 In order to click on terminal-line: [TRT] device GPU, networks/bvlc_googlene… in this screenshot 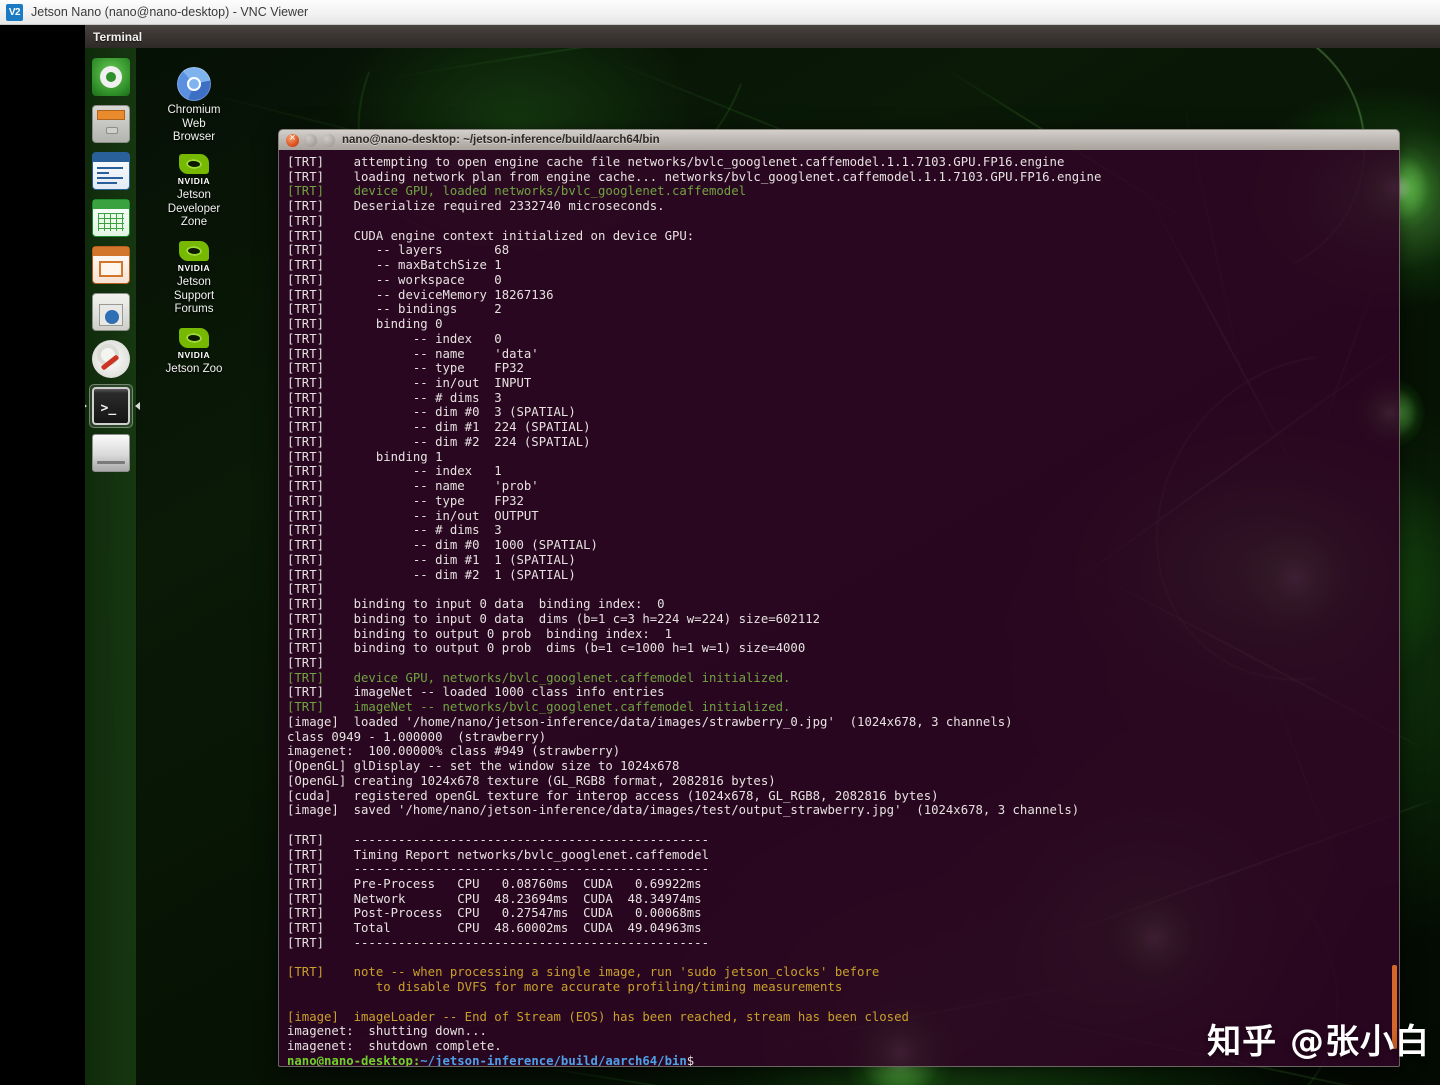, I will do `click(539, 677)`.